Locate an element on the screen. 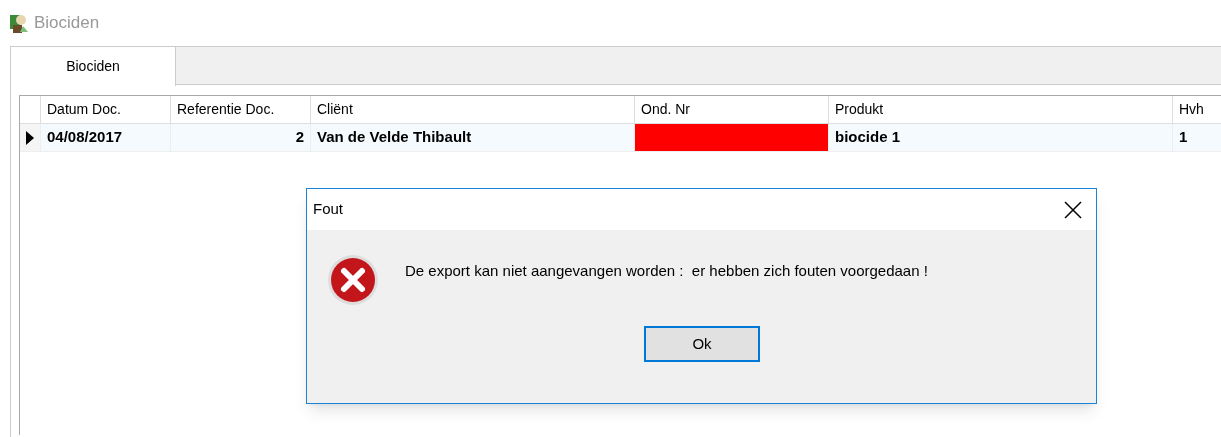 Image resolution: width=1221 pixels, height=437 pixels. error-icon is located at coordinates (353, 280).